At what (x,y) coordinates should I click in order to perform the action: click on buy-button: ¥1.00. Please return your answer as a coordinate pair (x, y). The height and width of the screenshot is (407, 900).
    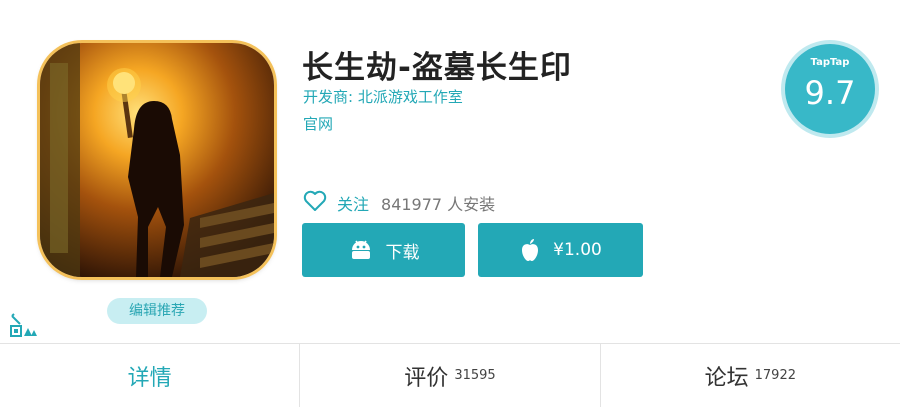
    Looking at the image, I should click on (560, 250).